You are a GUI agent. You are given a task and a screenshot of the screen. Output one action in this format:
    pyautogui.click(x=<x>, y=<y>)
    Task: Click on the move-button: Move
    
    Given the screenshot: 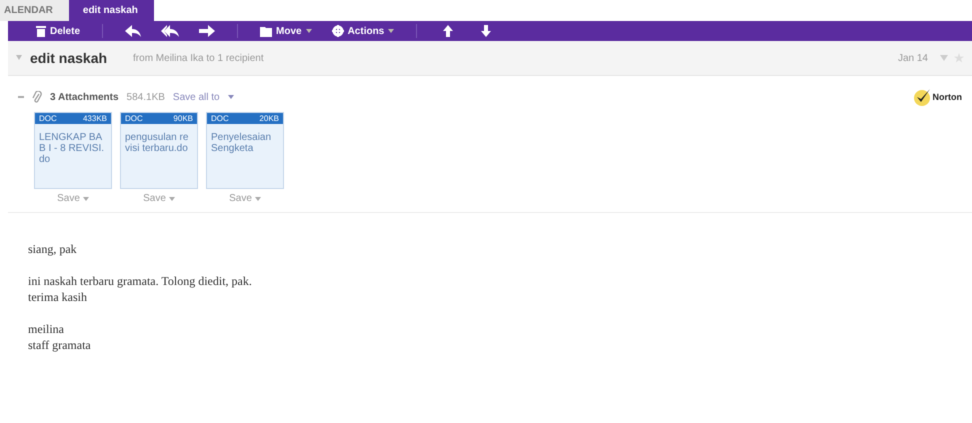 What is the action you would take?
    pyautogui.click(x=286, y=31)
    